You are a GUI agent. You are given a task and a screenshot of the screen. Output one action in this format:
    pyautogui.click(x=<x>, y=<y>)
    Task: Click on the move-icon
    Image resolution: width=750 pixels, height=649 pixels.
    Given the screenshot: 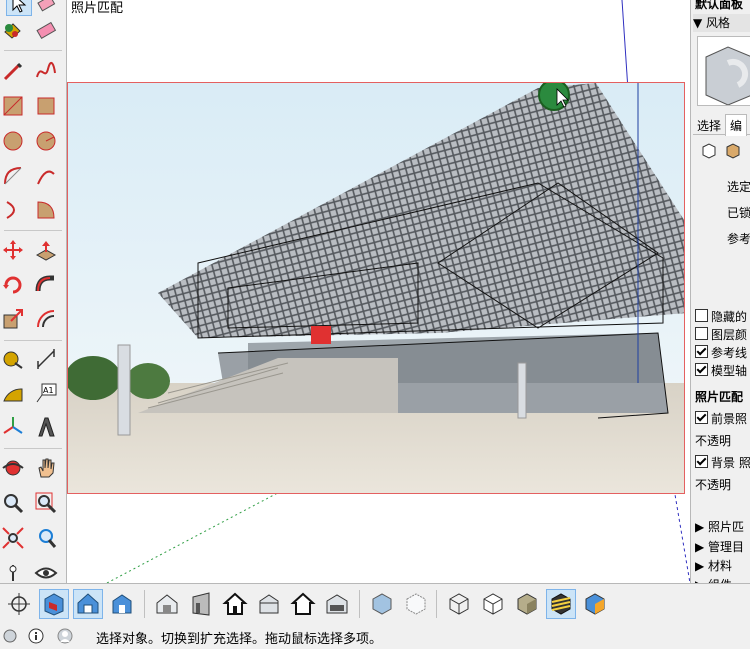 What is the action you would take?
    pyautogui.click(x=13, y=250)
    